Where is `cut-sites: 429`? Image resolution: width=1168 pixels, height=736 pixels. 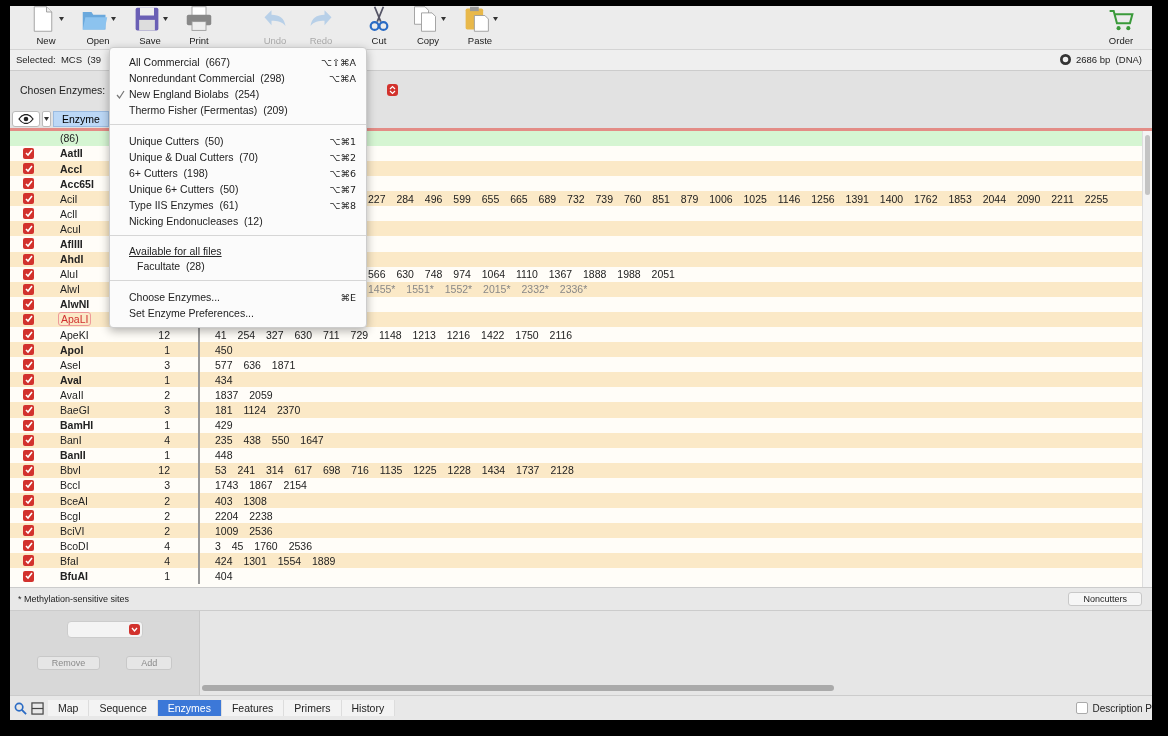 cut-sites: 429 is located at coordinates (224, 425).